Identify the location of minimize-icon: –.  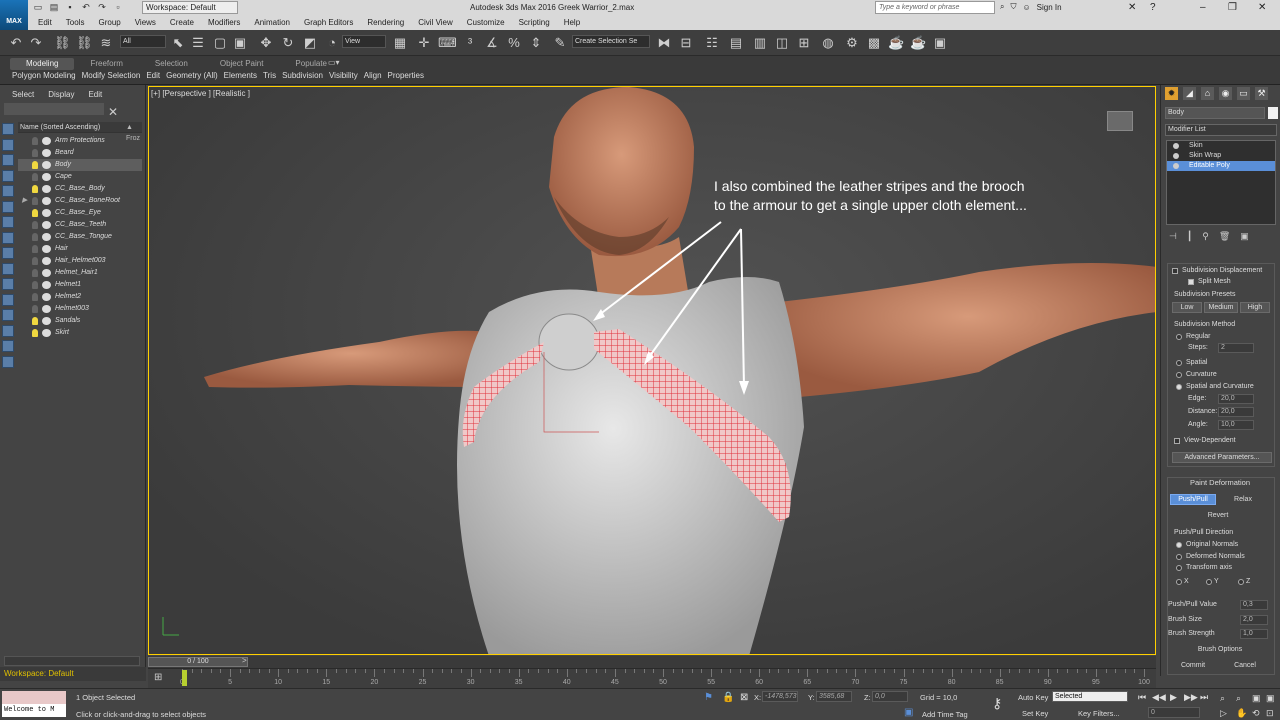
(1203, 7).